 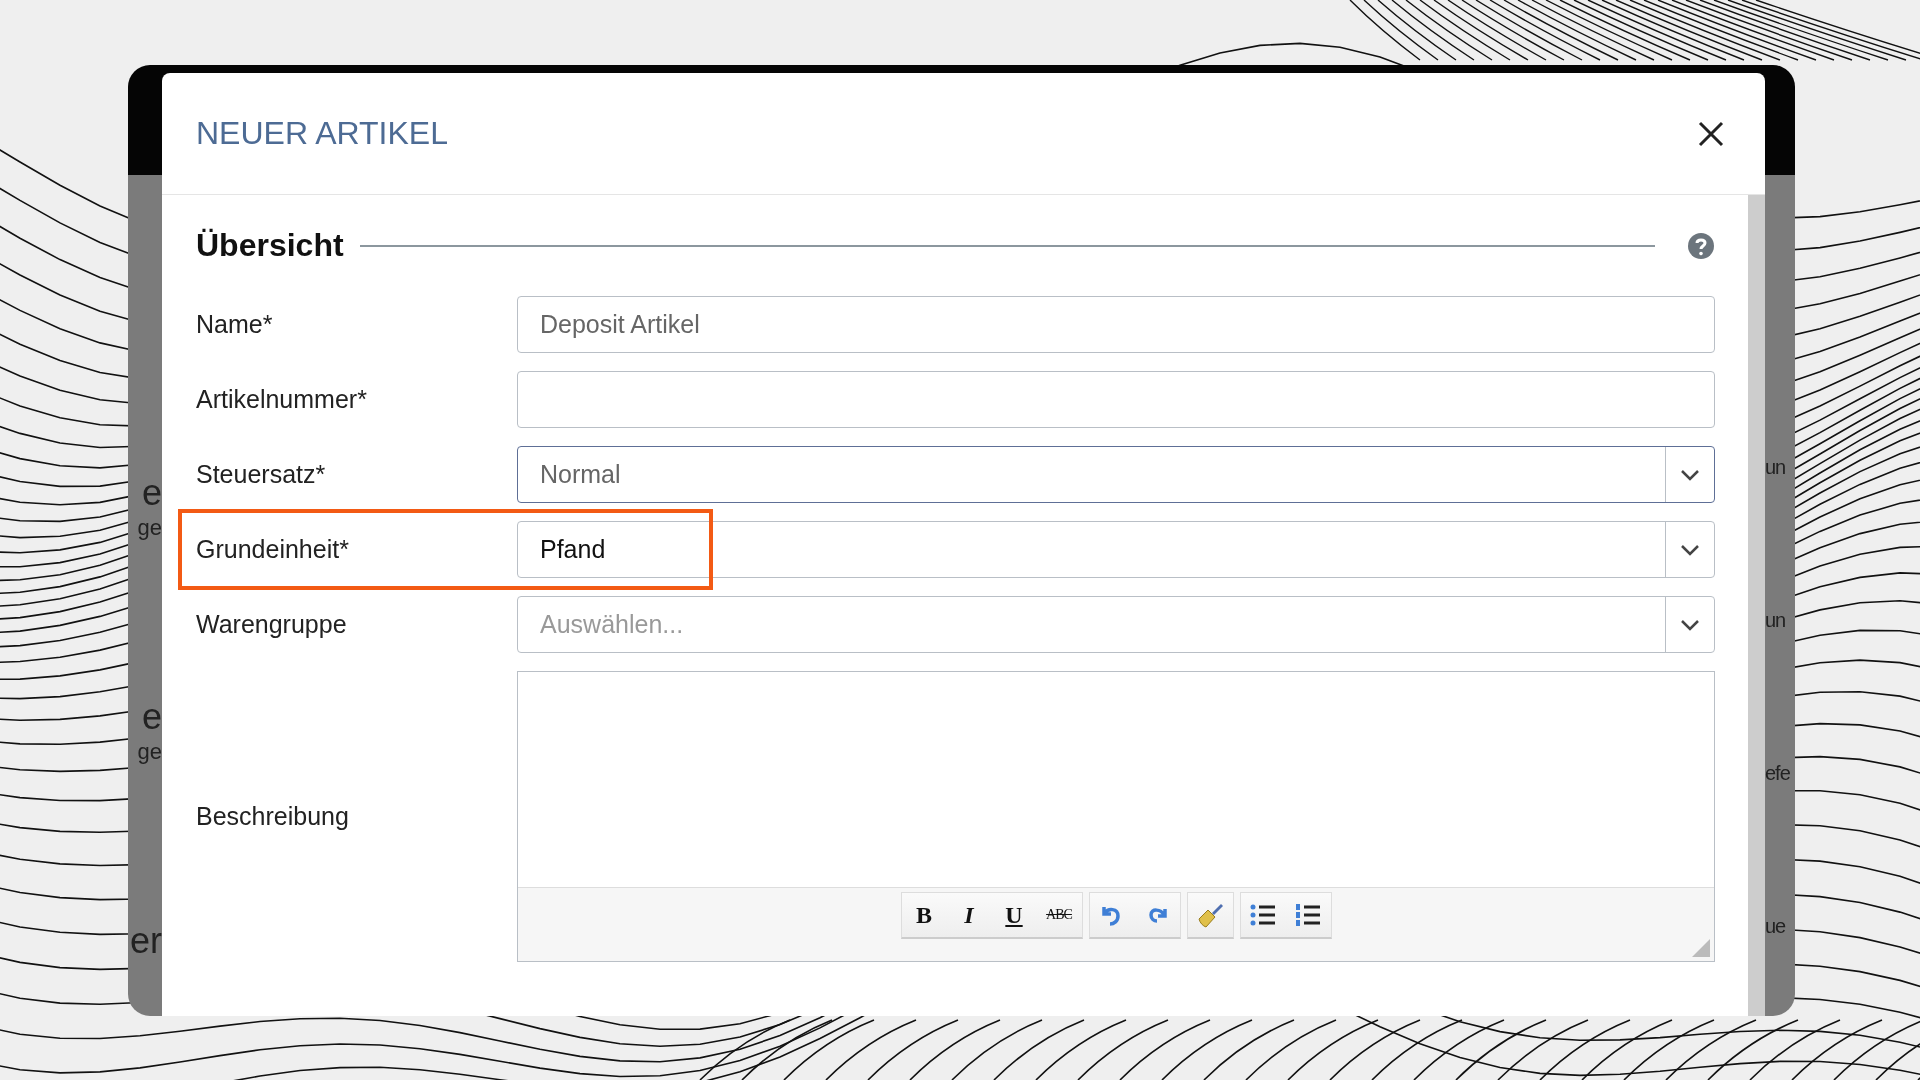 What do you see at coordinates (272, 624) in the screenshot?
I see `field-label: Warengruppe` at bounding box center [272, 624].